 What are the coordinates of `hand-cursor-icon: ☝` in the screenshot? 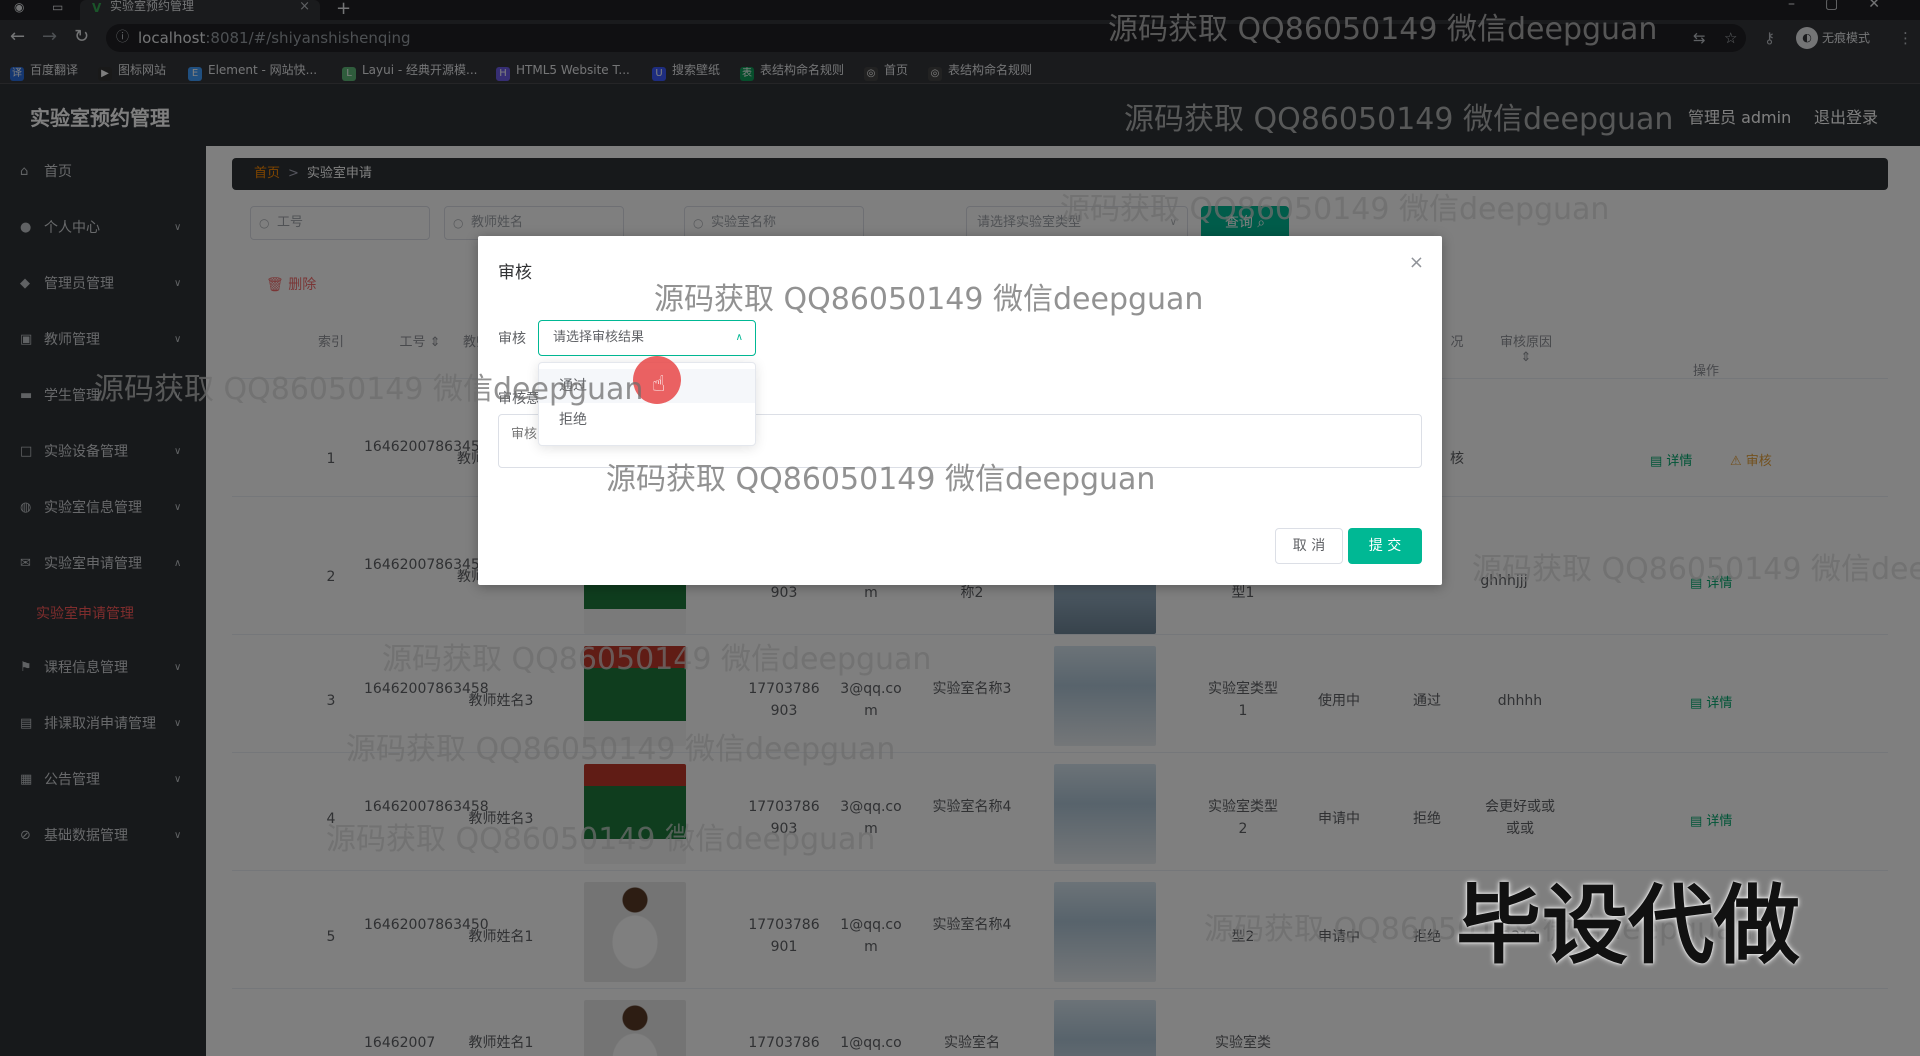 It's located at (659, 384).